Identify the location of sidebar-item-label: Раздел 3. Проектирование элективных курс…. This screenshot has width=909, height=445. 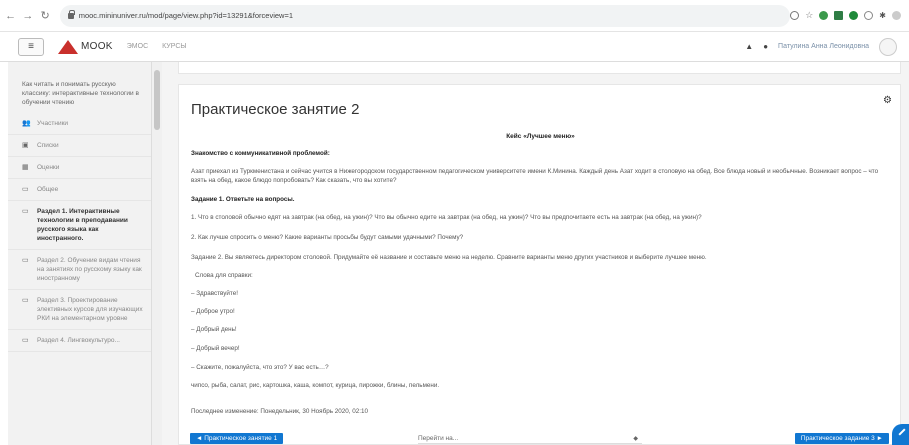
(90, 309).